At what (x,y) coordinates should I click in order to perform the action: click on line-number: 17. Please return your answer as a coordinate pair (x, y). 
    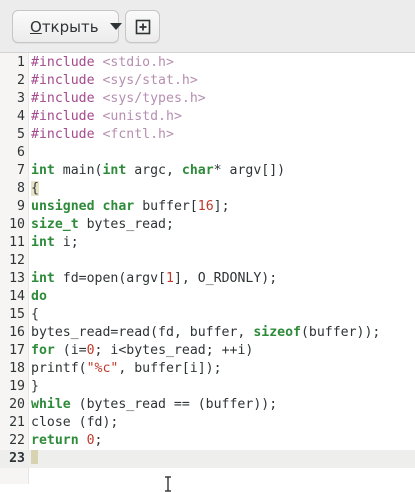
    Looking at the image, I should click on (17, 350).